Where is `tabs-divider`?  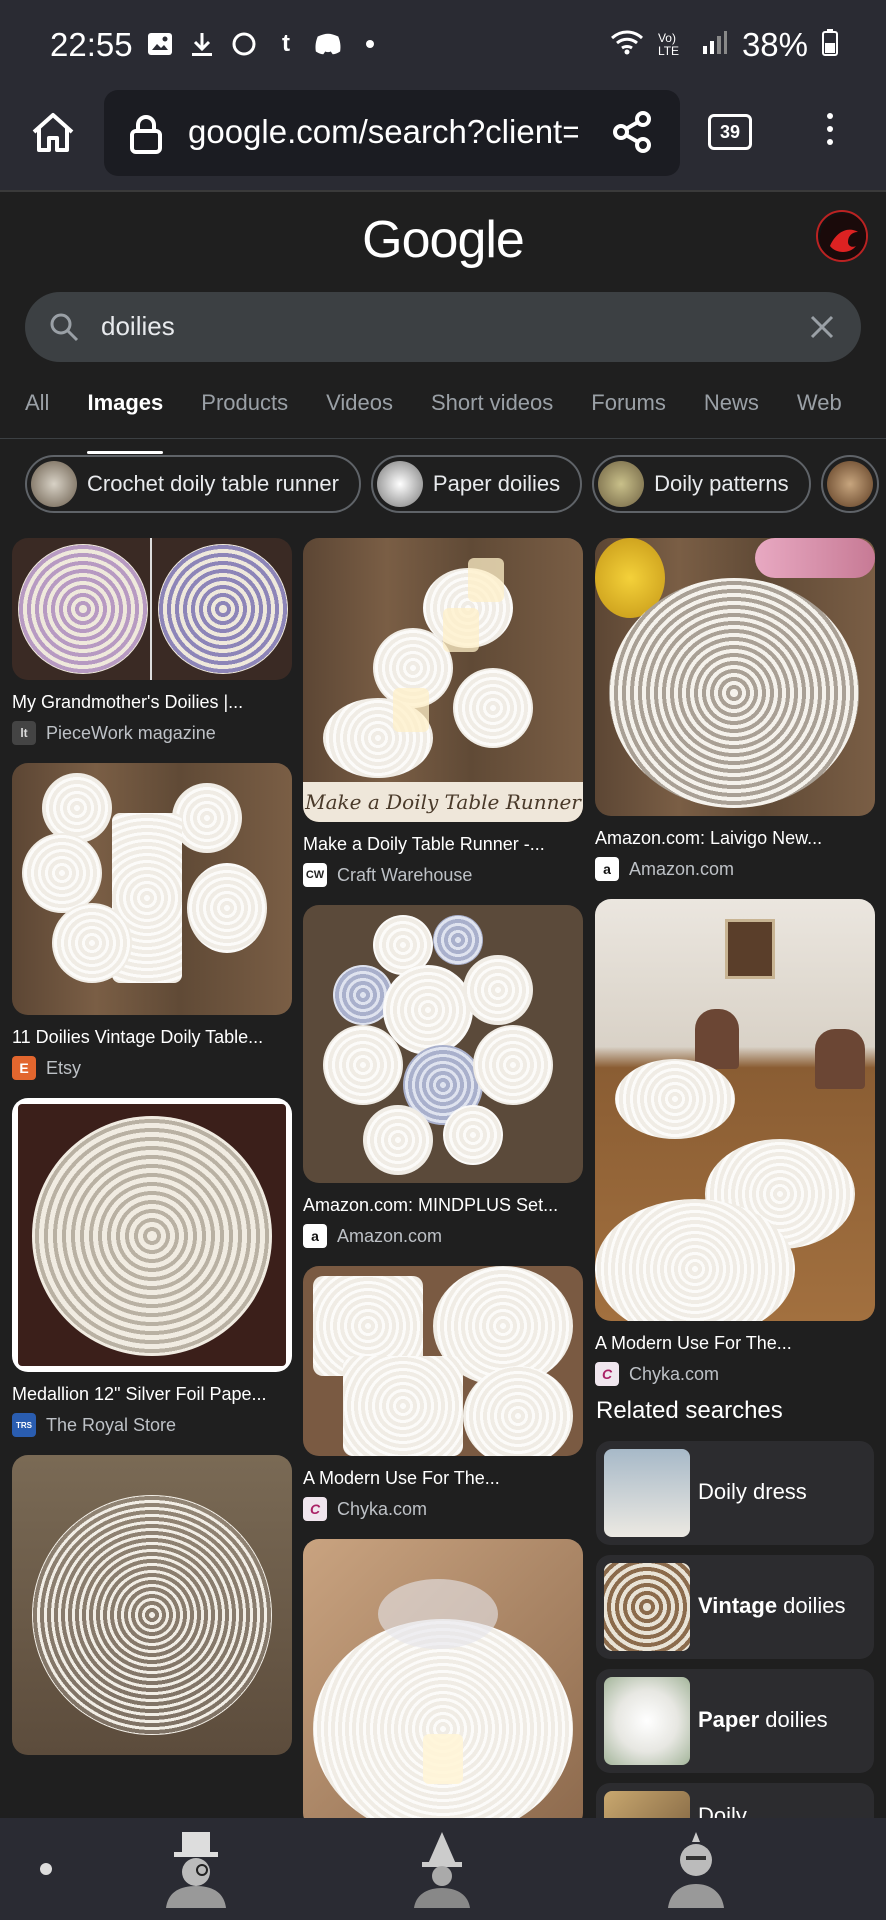
tabs-divider is located at coordinates (443, 438).